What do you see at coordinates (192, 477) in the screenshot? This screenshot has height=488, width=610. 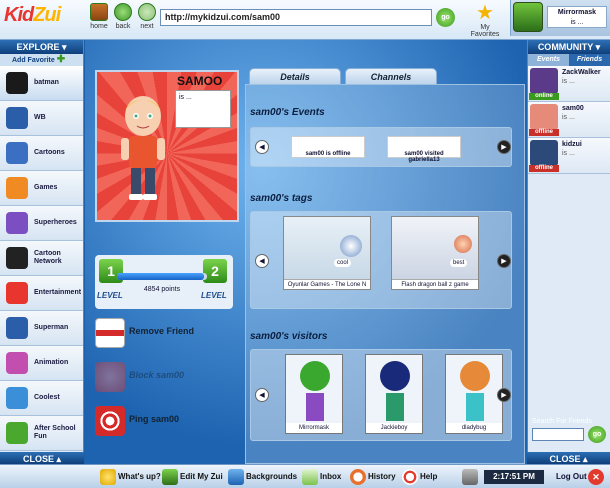 I see `edit-my-zui-button: Edit My Zui` at bounding box center [192, 477].